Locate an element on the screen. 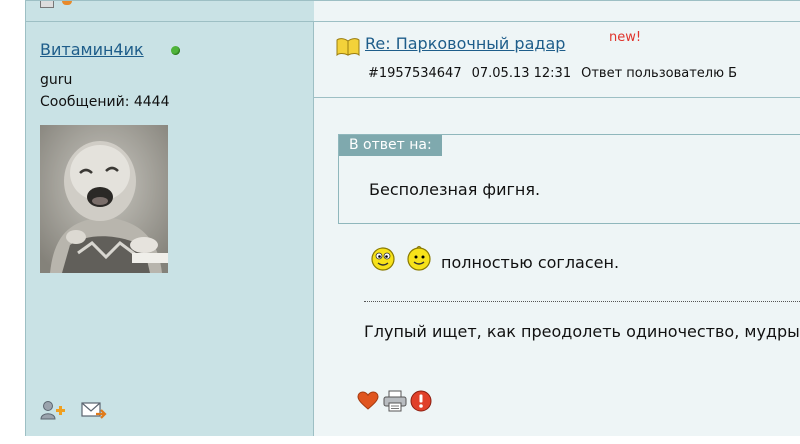 This screenshot has height=444, width=800. previous-post-footer is located at coordinates (557, 11).